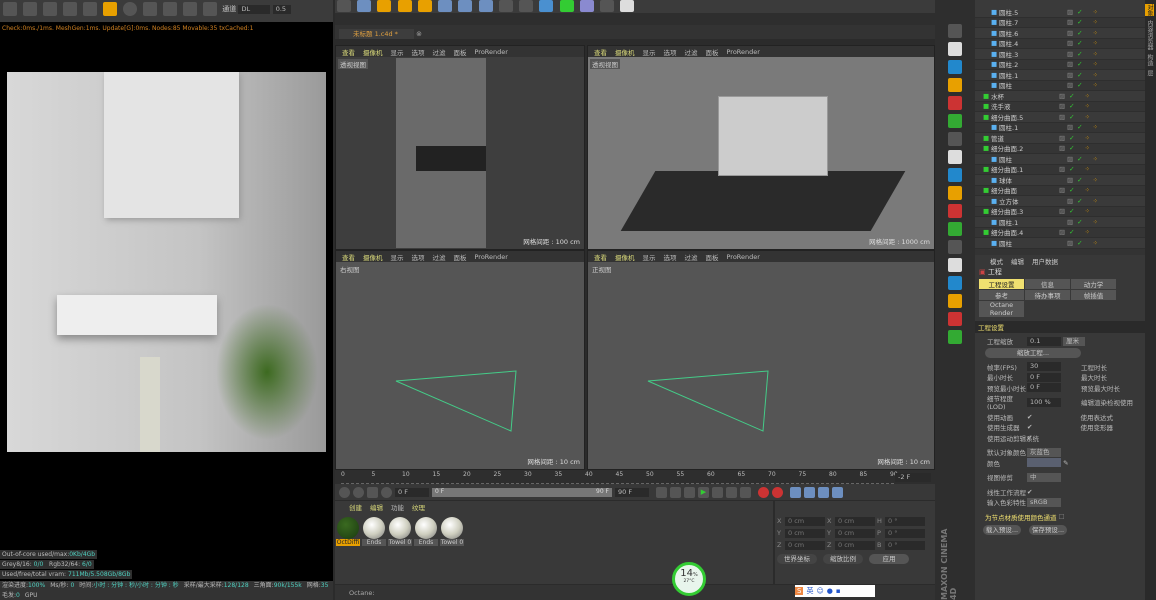 The height and width of the screenshot is (600, 1156). I want to click on y-axis-icon, so click(465, 6).